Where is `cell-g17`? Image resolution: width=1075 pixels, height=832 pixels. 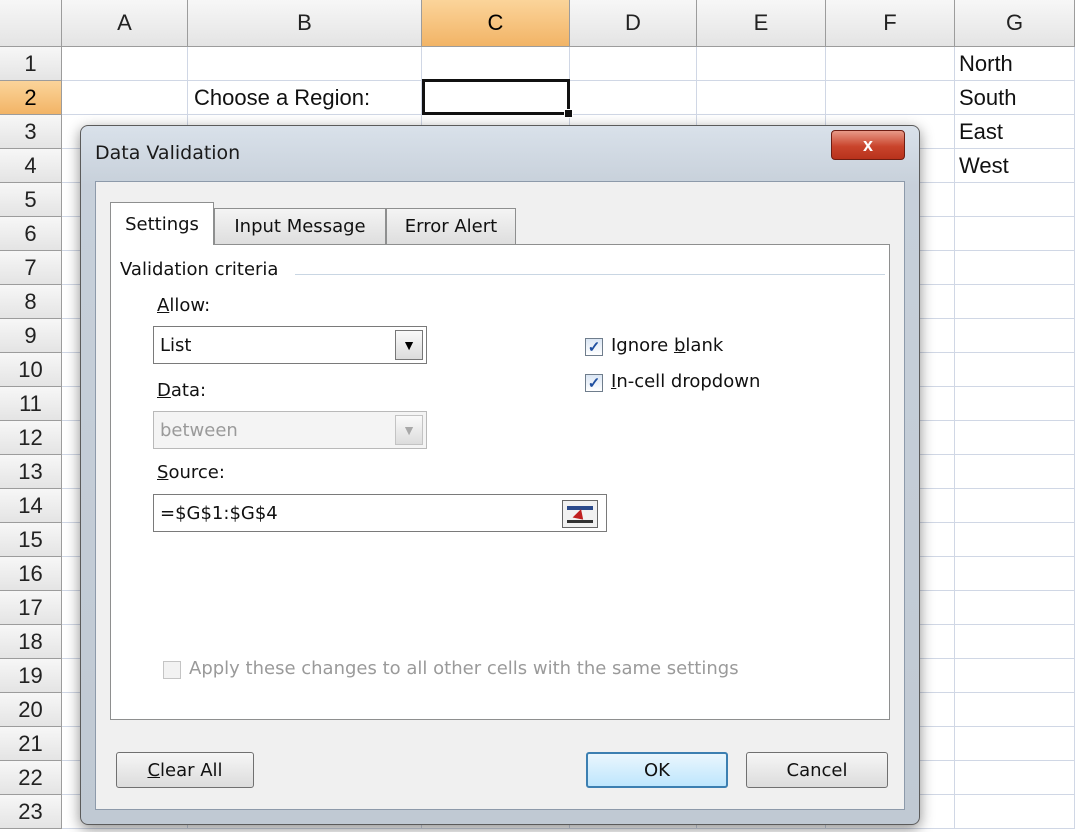 cell-g17 is located at coordinates (1015, 608).